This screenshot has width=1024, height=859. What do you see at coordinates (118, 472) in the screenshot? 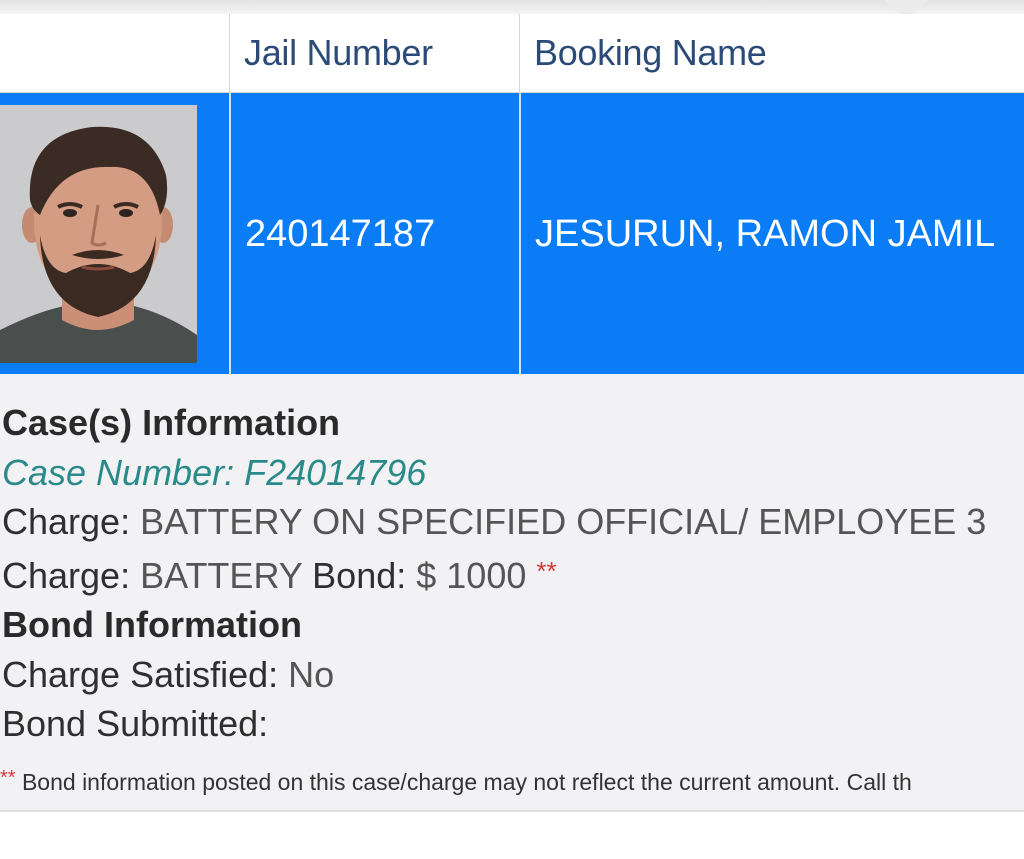
I see `case-number-label: Case Number:` at bounding box center [118, 472].